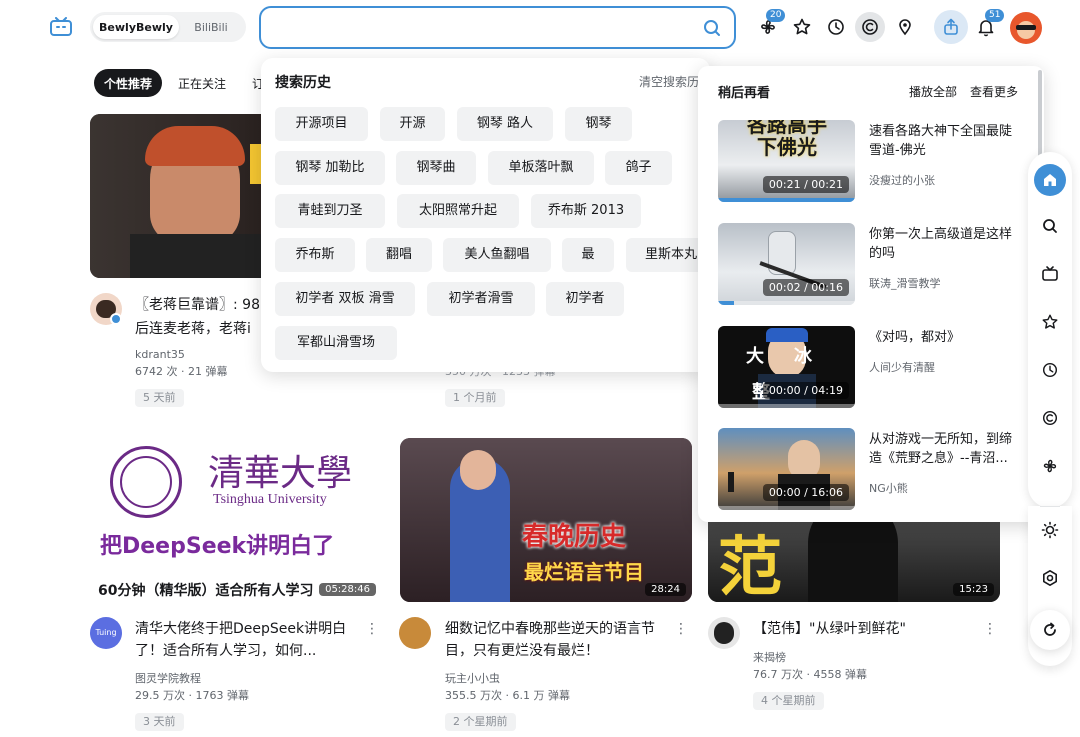 The image size is (1080, 737). What do you see at coordinates (330, 211) in the screenshot?
I see `history-chip: 青蛙到刀圣` at bounding box center [330, 211].